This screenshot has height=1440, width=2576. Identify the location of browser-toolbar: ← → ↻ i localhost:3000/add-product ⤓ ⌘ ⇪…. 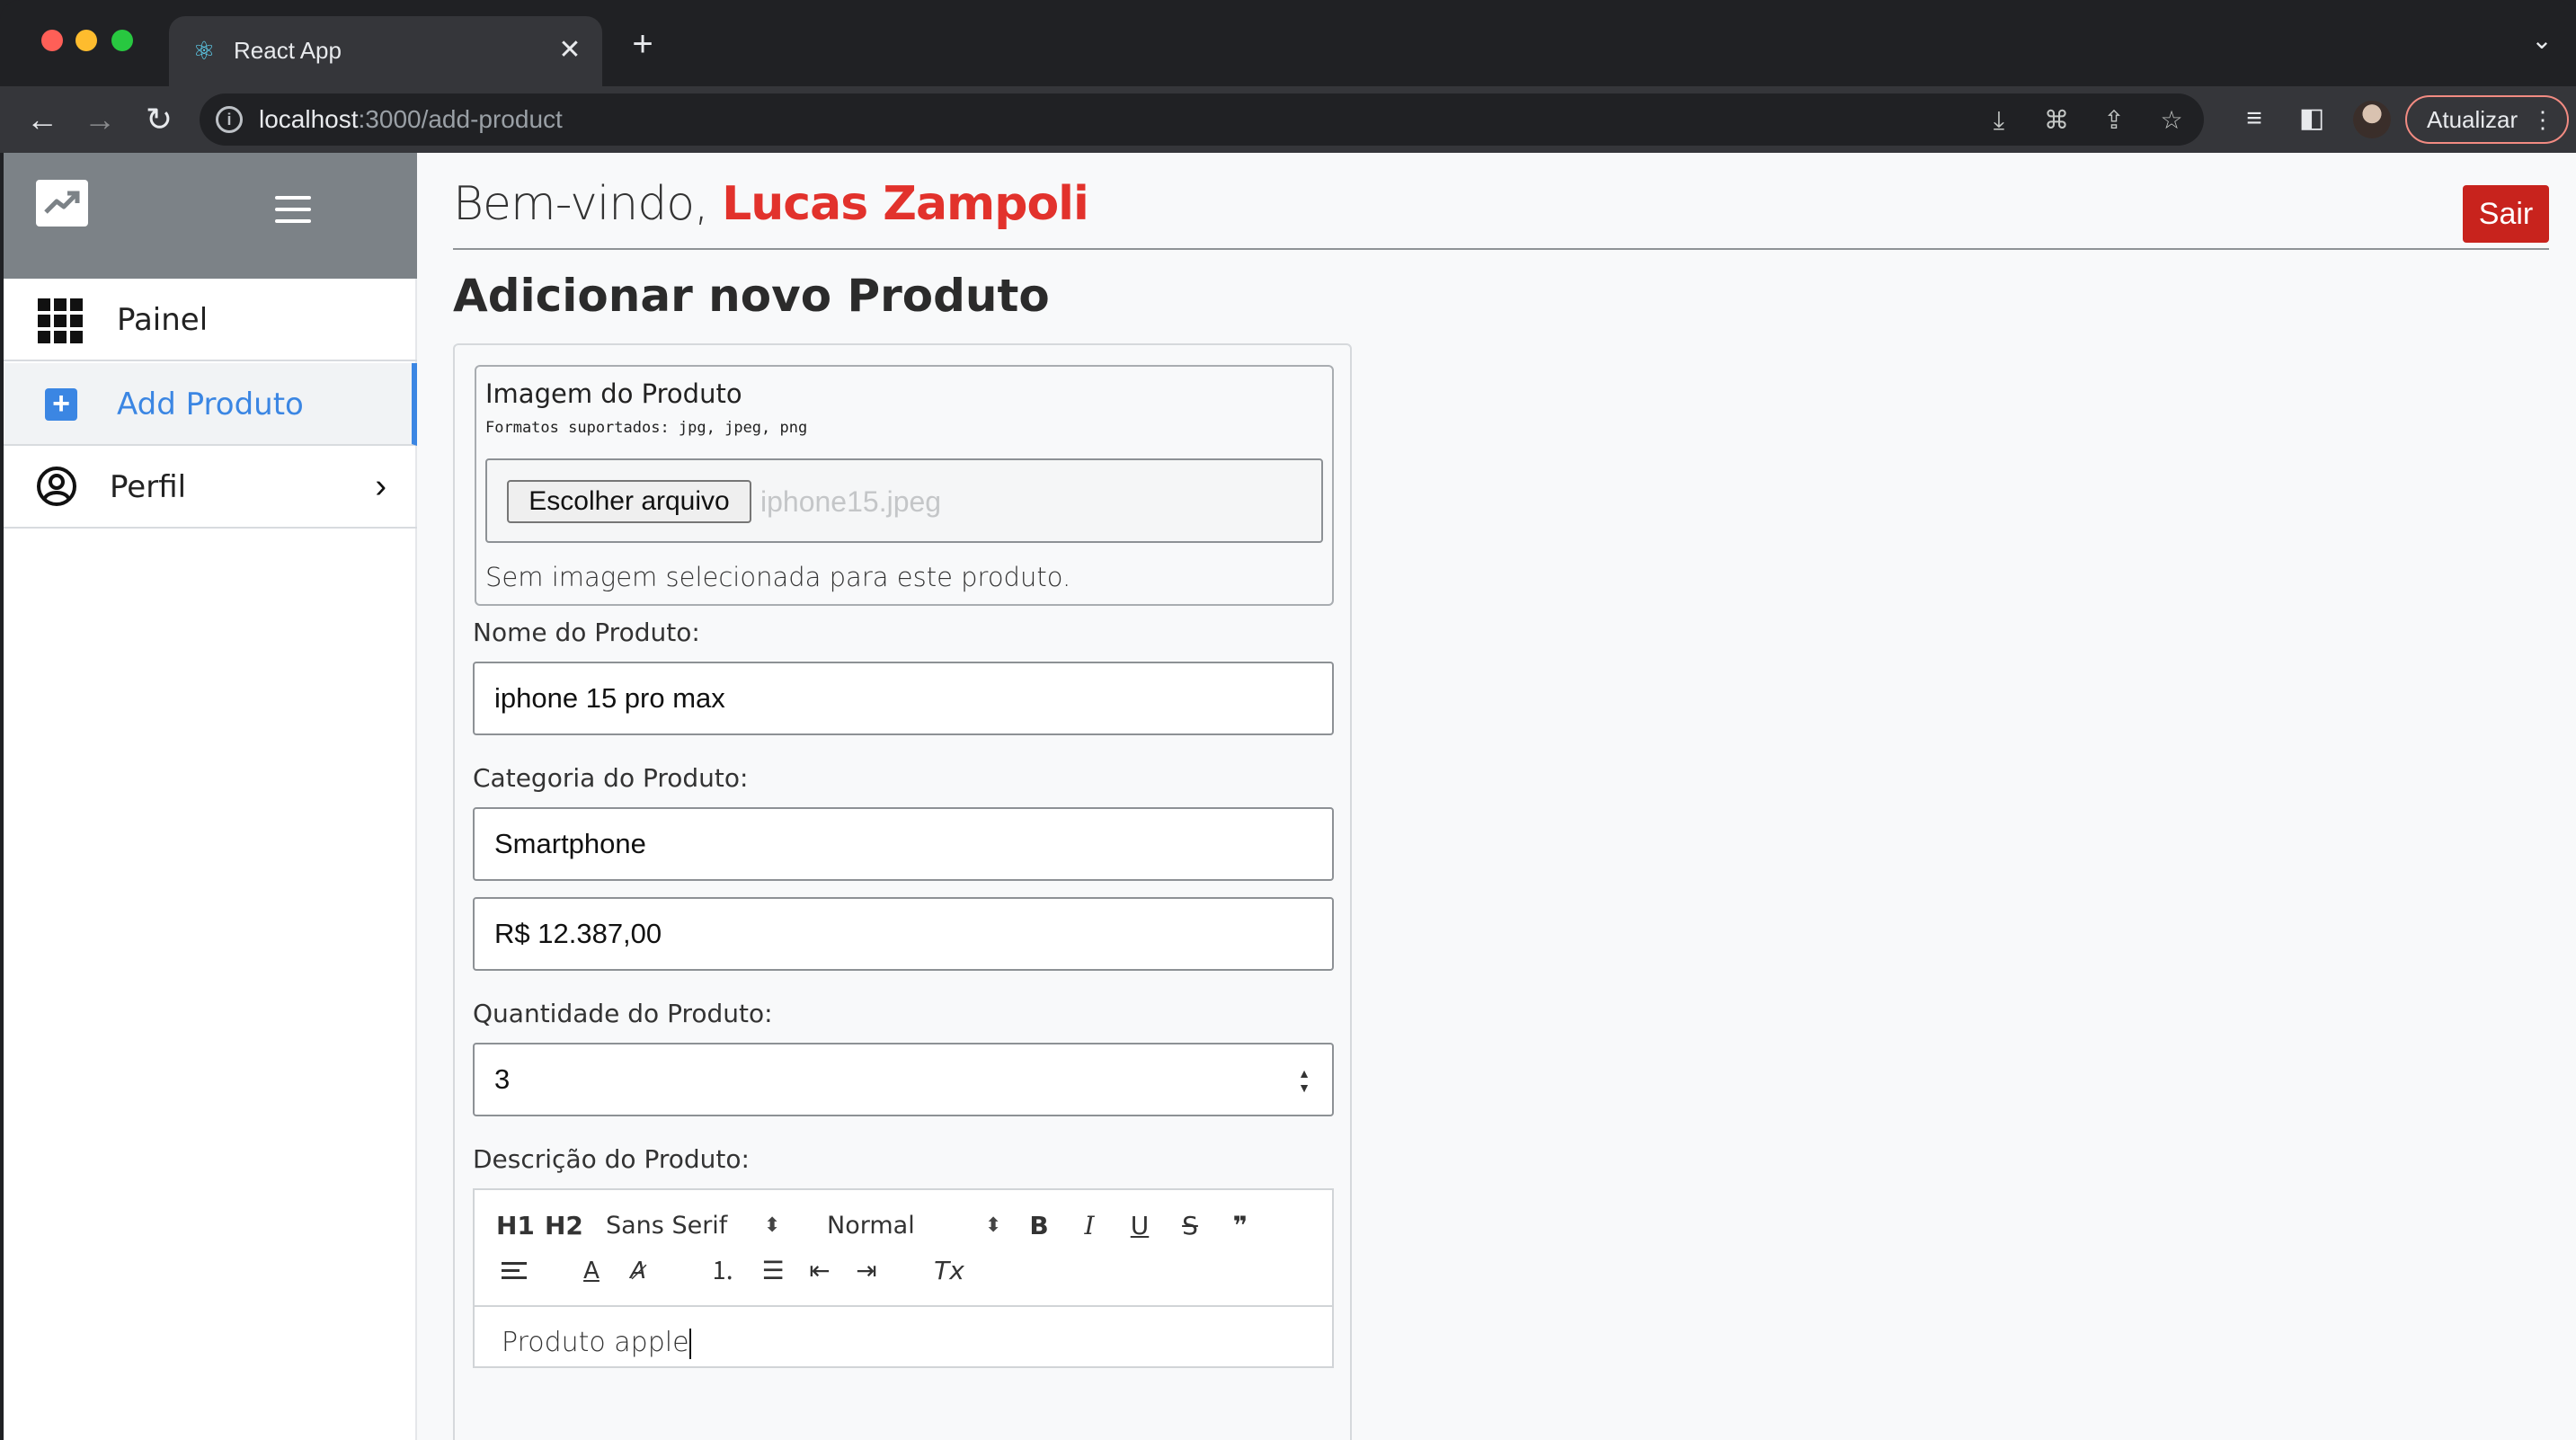
(1288, 119).